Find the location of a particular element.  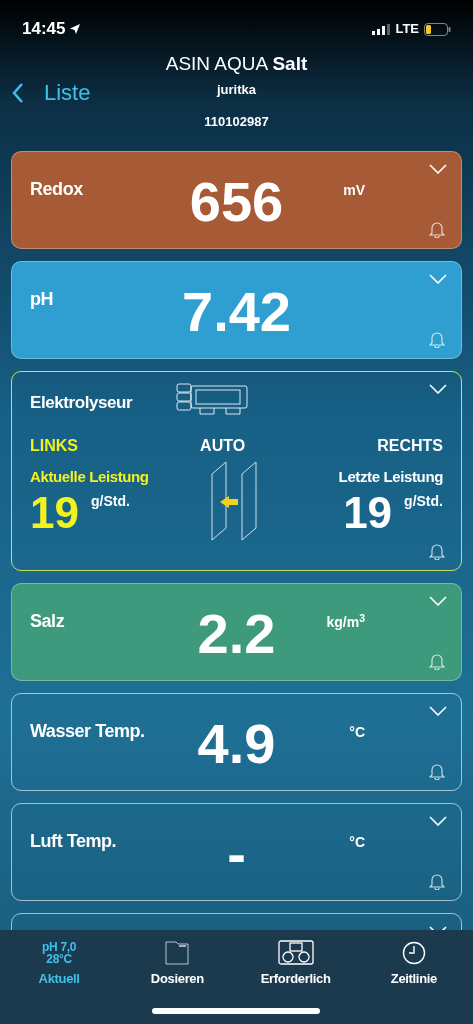

tab-bar-item: pH 7,0 28°C Aktuell is located at coordinates (59, 963).